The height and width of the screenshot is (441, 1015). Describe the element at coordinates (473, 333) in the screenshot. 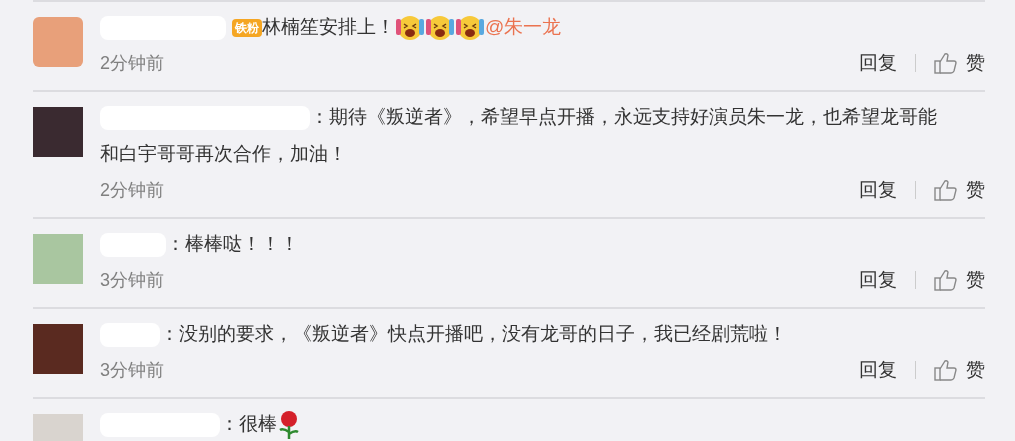

I see `comment-text: ：没别的要求，《叛逆者》快点开播吧，没有龙哥的日子，我已经剧荒啦！` at that location.